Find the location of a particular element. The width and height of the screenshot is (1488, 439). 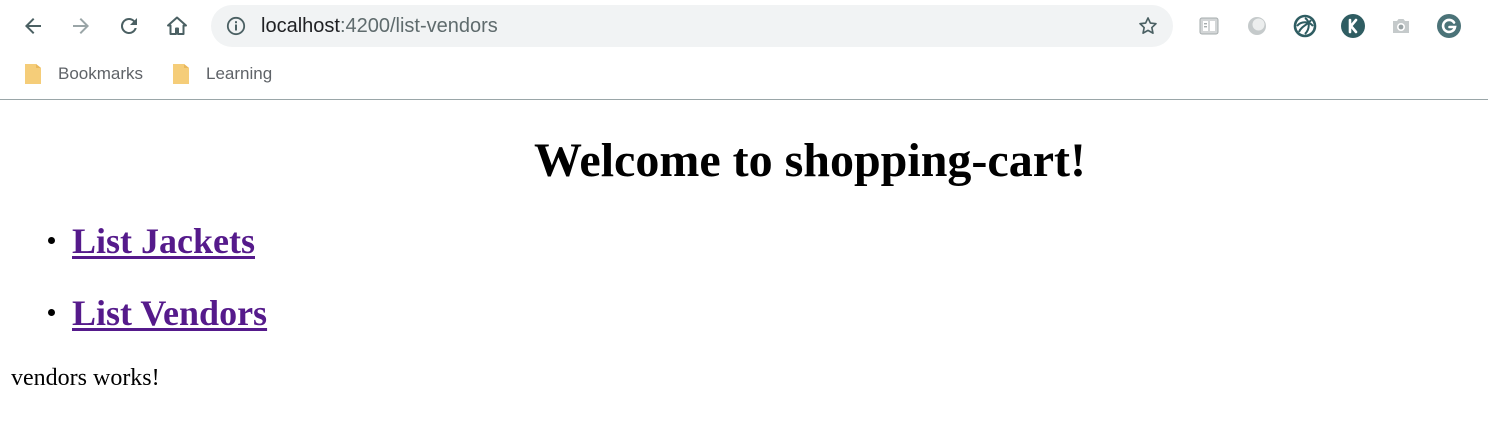

bookmark-label: Bookmarks is located at coordinates (101, 73).